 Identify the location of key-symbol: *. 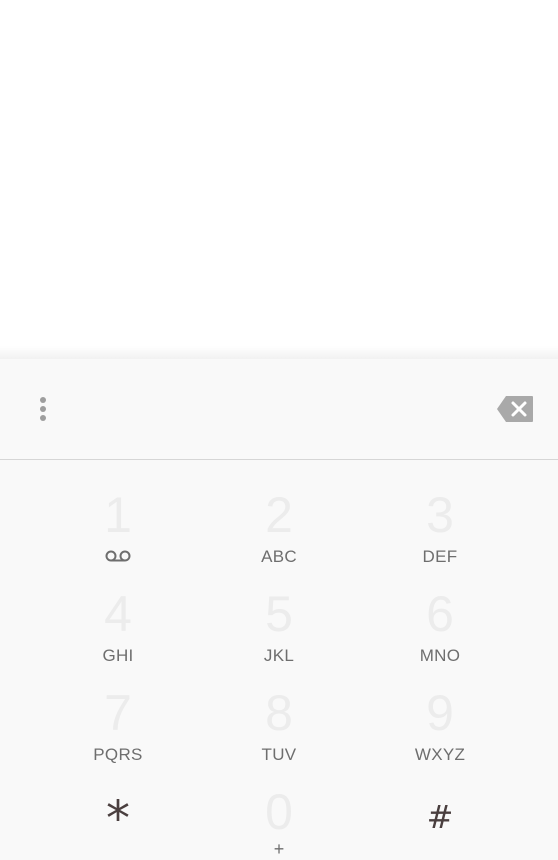
(118, 819).